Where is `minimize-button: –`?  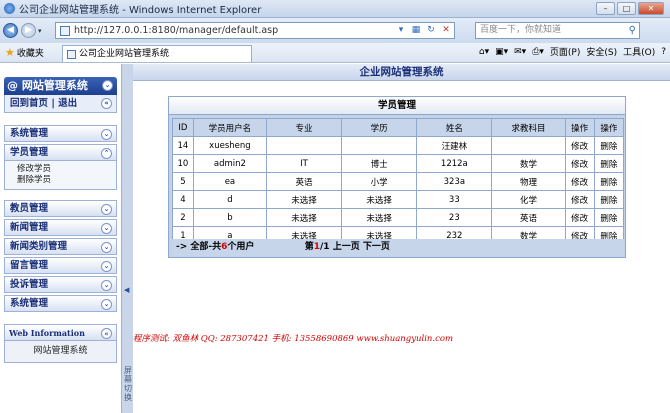 minimize-button: – is located at coordinates (605, 8).